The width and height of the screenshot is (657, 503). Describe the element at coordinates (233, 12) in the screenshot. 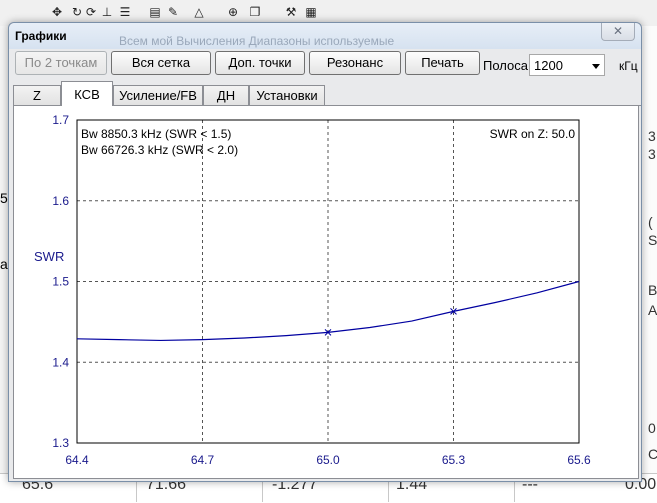

I see `target-icon: ⊕` at that location.